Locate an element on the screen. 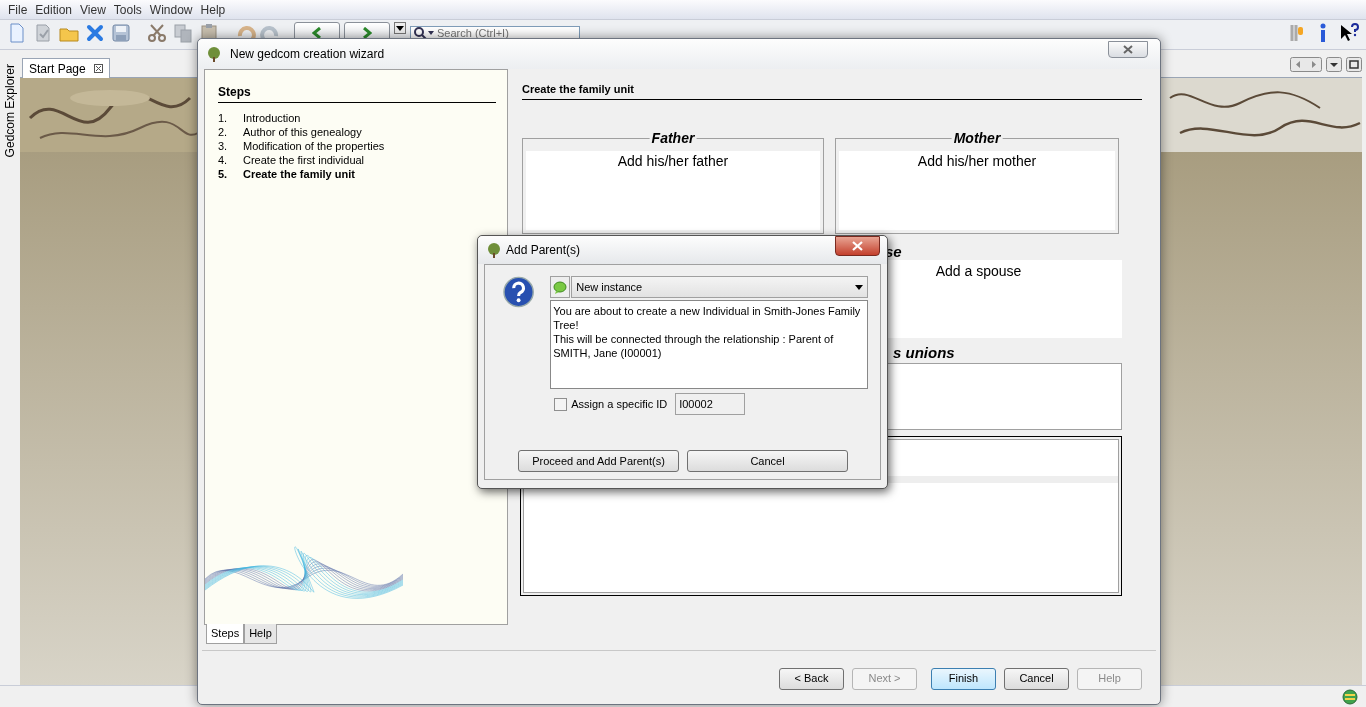 This screenshot has height=707, width=1366. panel-tab: Help is located at coordinates (260, 634).